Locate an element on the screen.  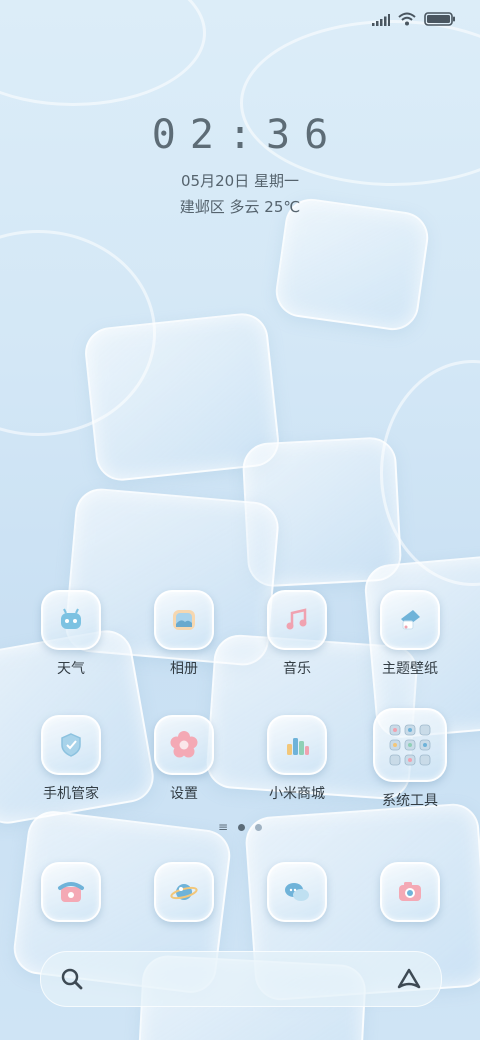
app-security: 手机管家 is located at coordinates (71, 759).